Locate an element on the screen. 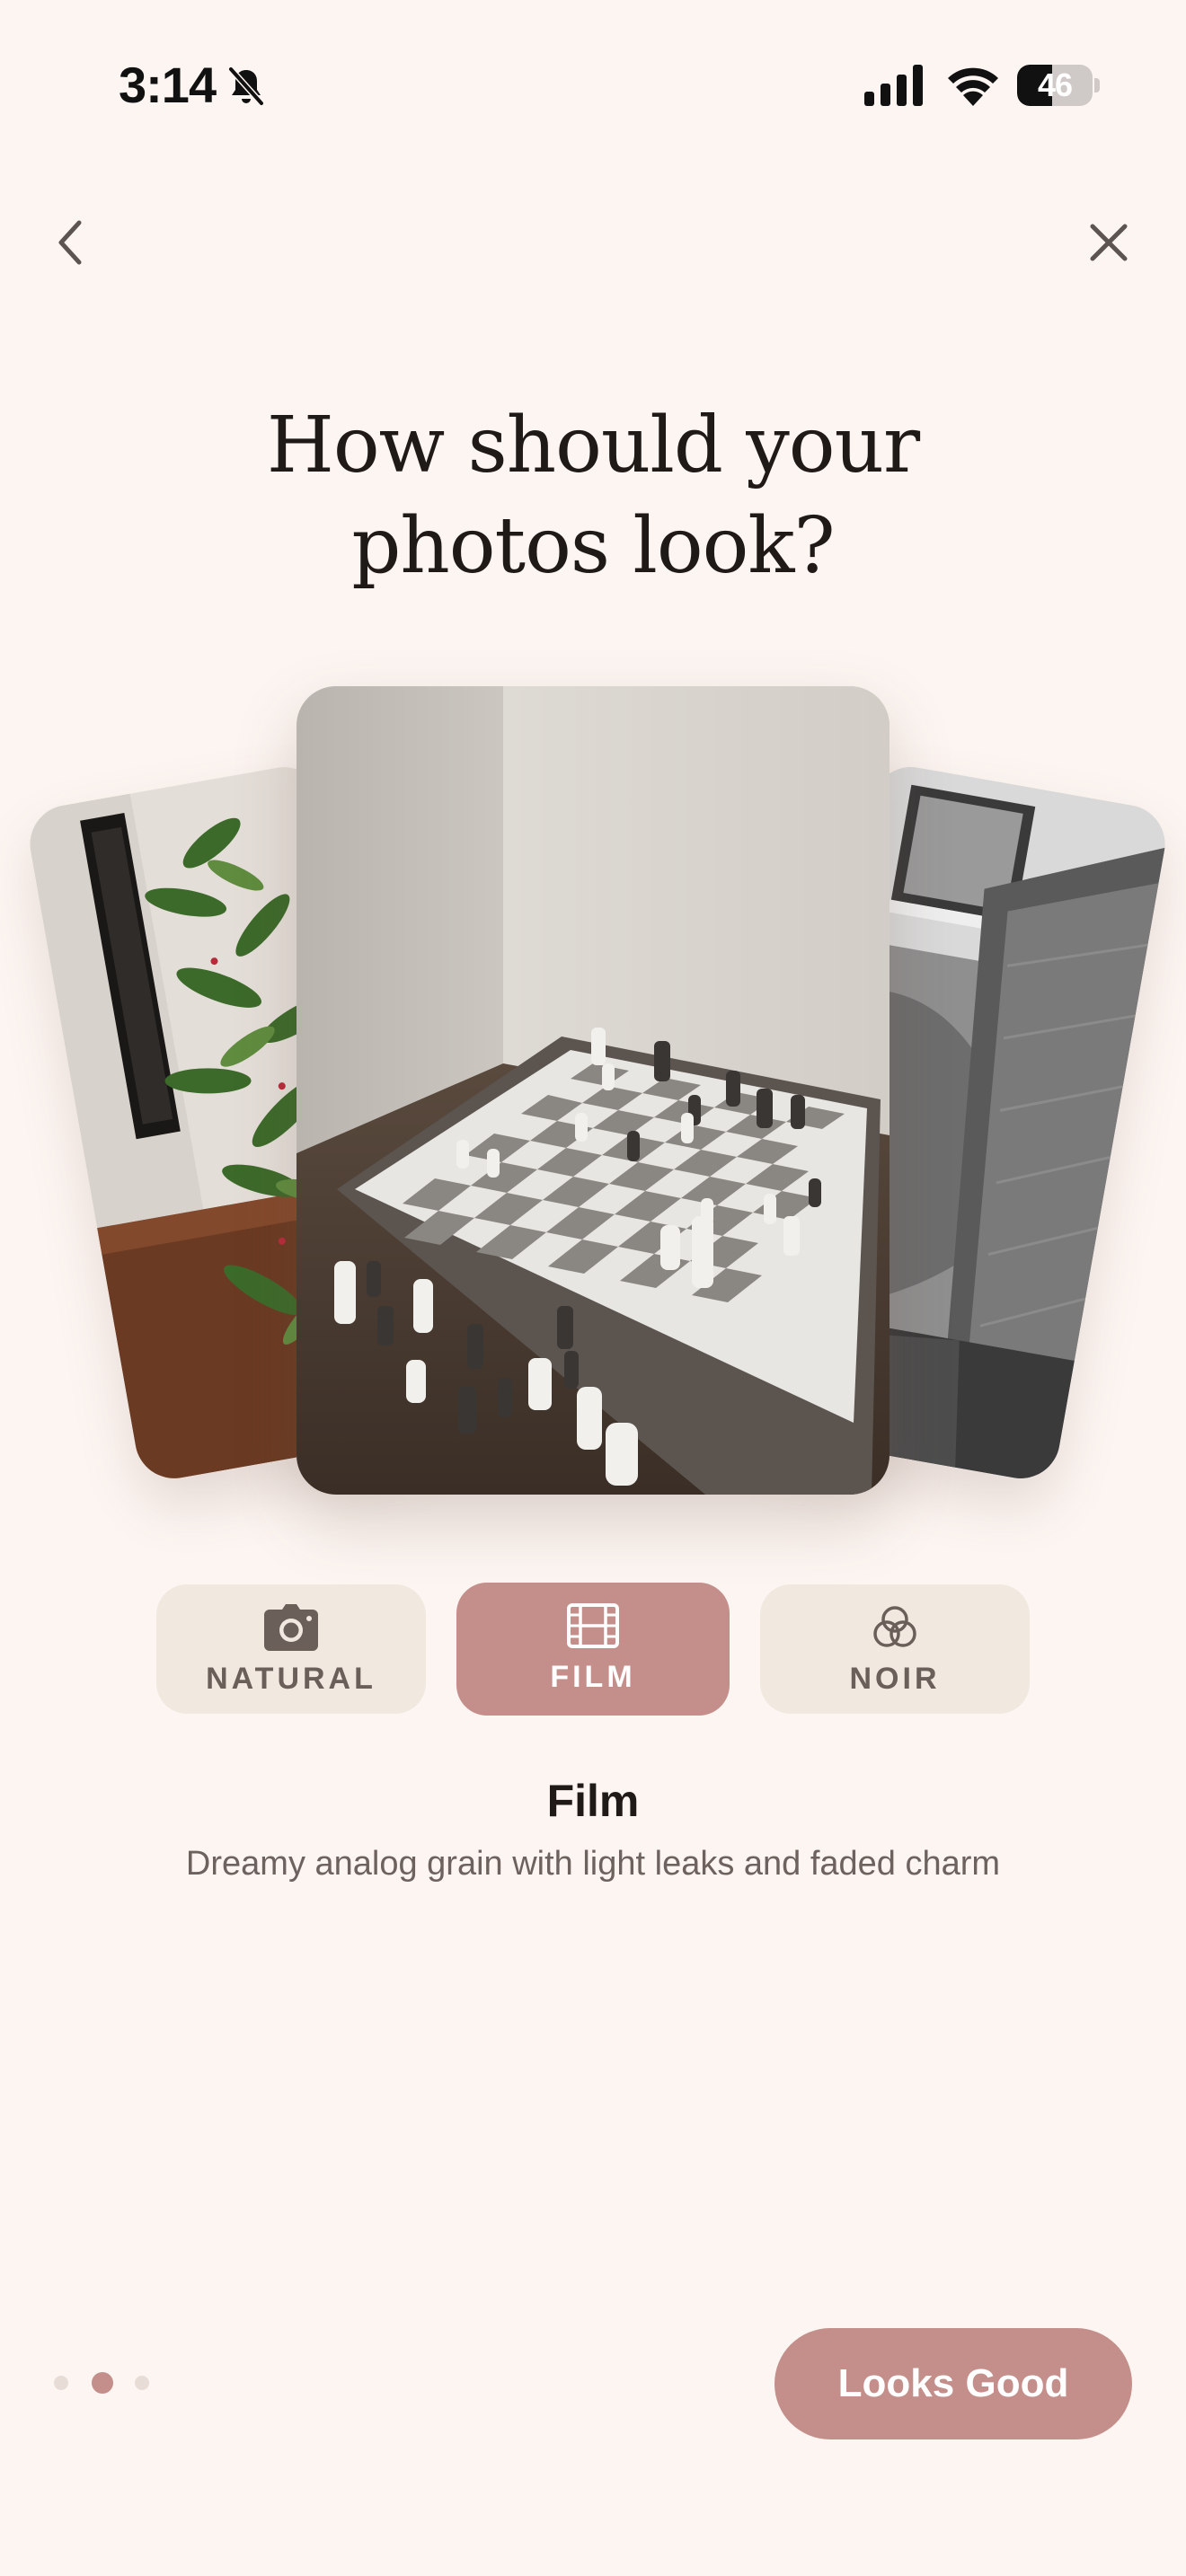 The image size is (1186, 2576). close-button is located at coordinates (1109, 242).